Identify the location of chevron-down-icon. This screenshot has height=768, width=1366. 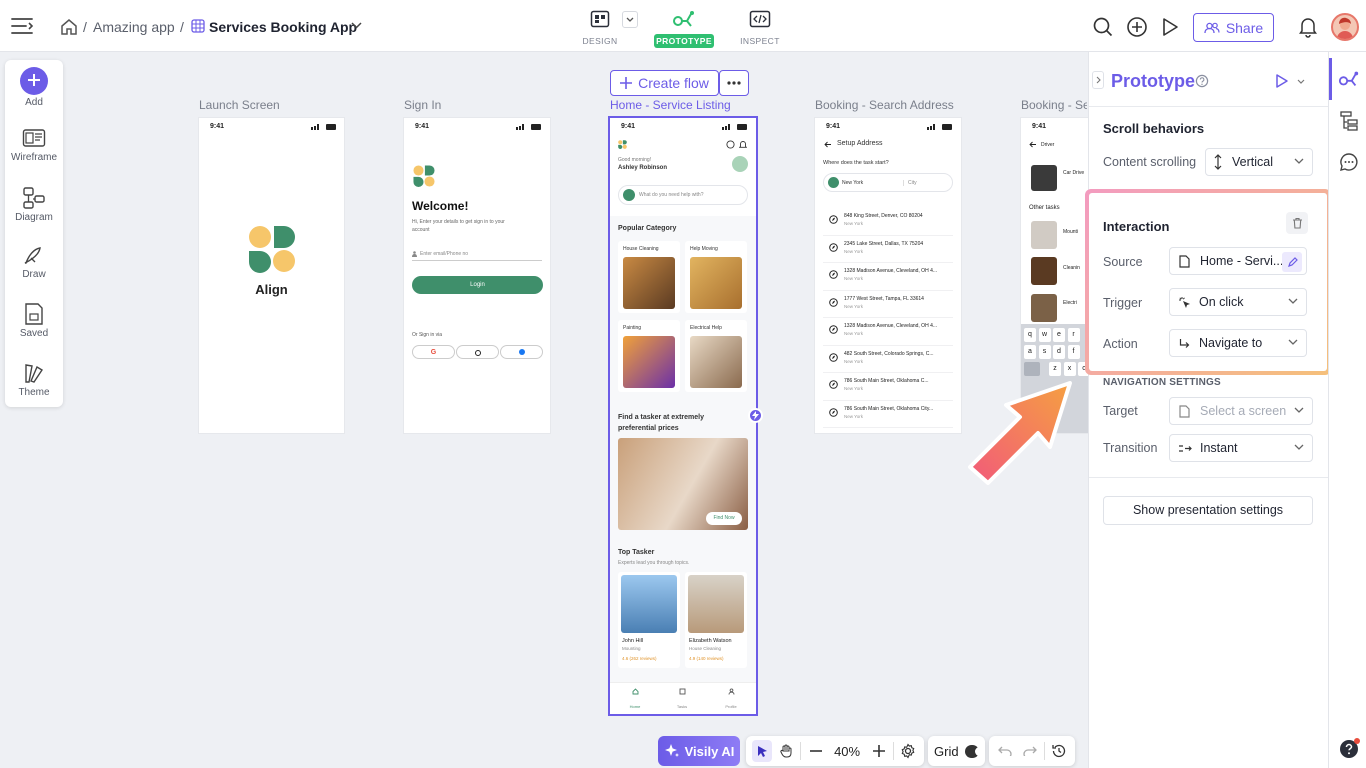
(356, 26).